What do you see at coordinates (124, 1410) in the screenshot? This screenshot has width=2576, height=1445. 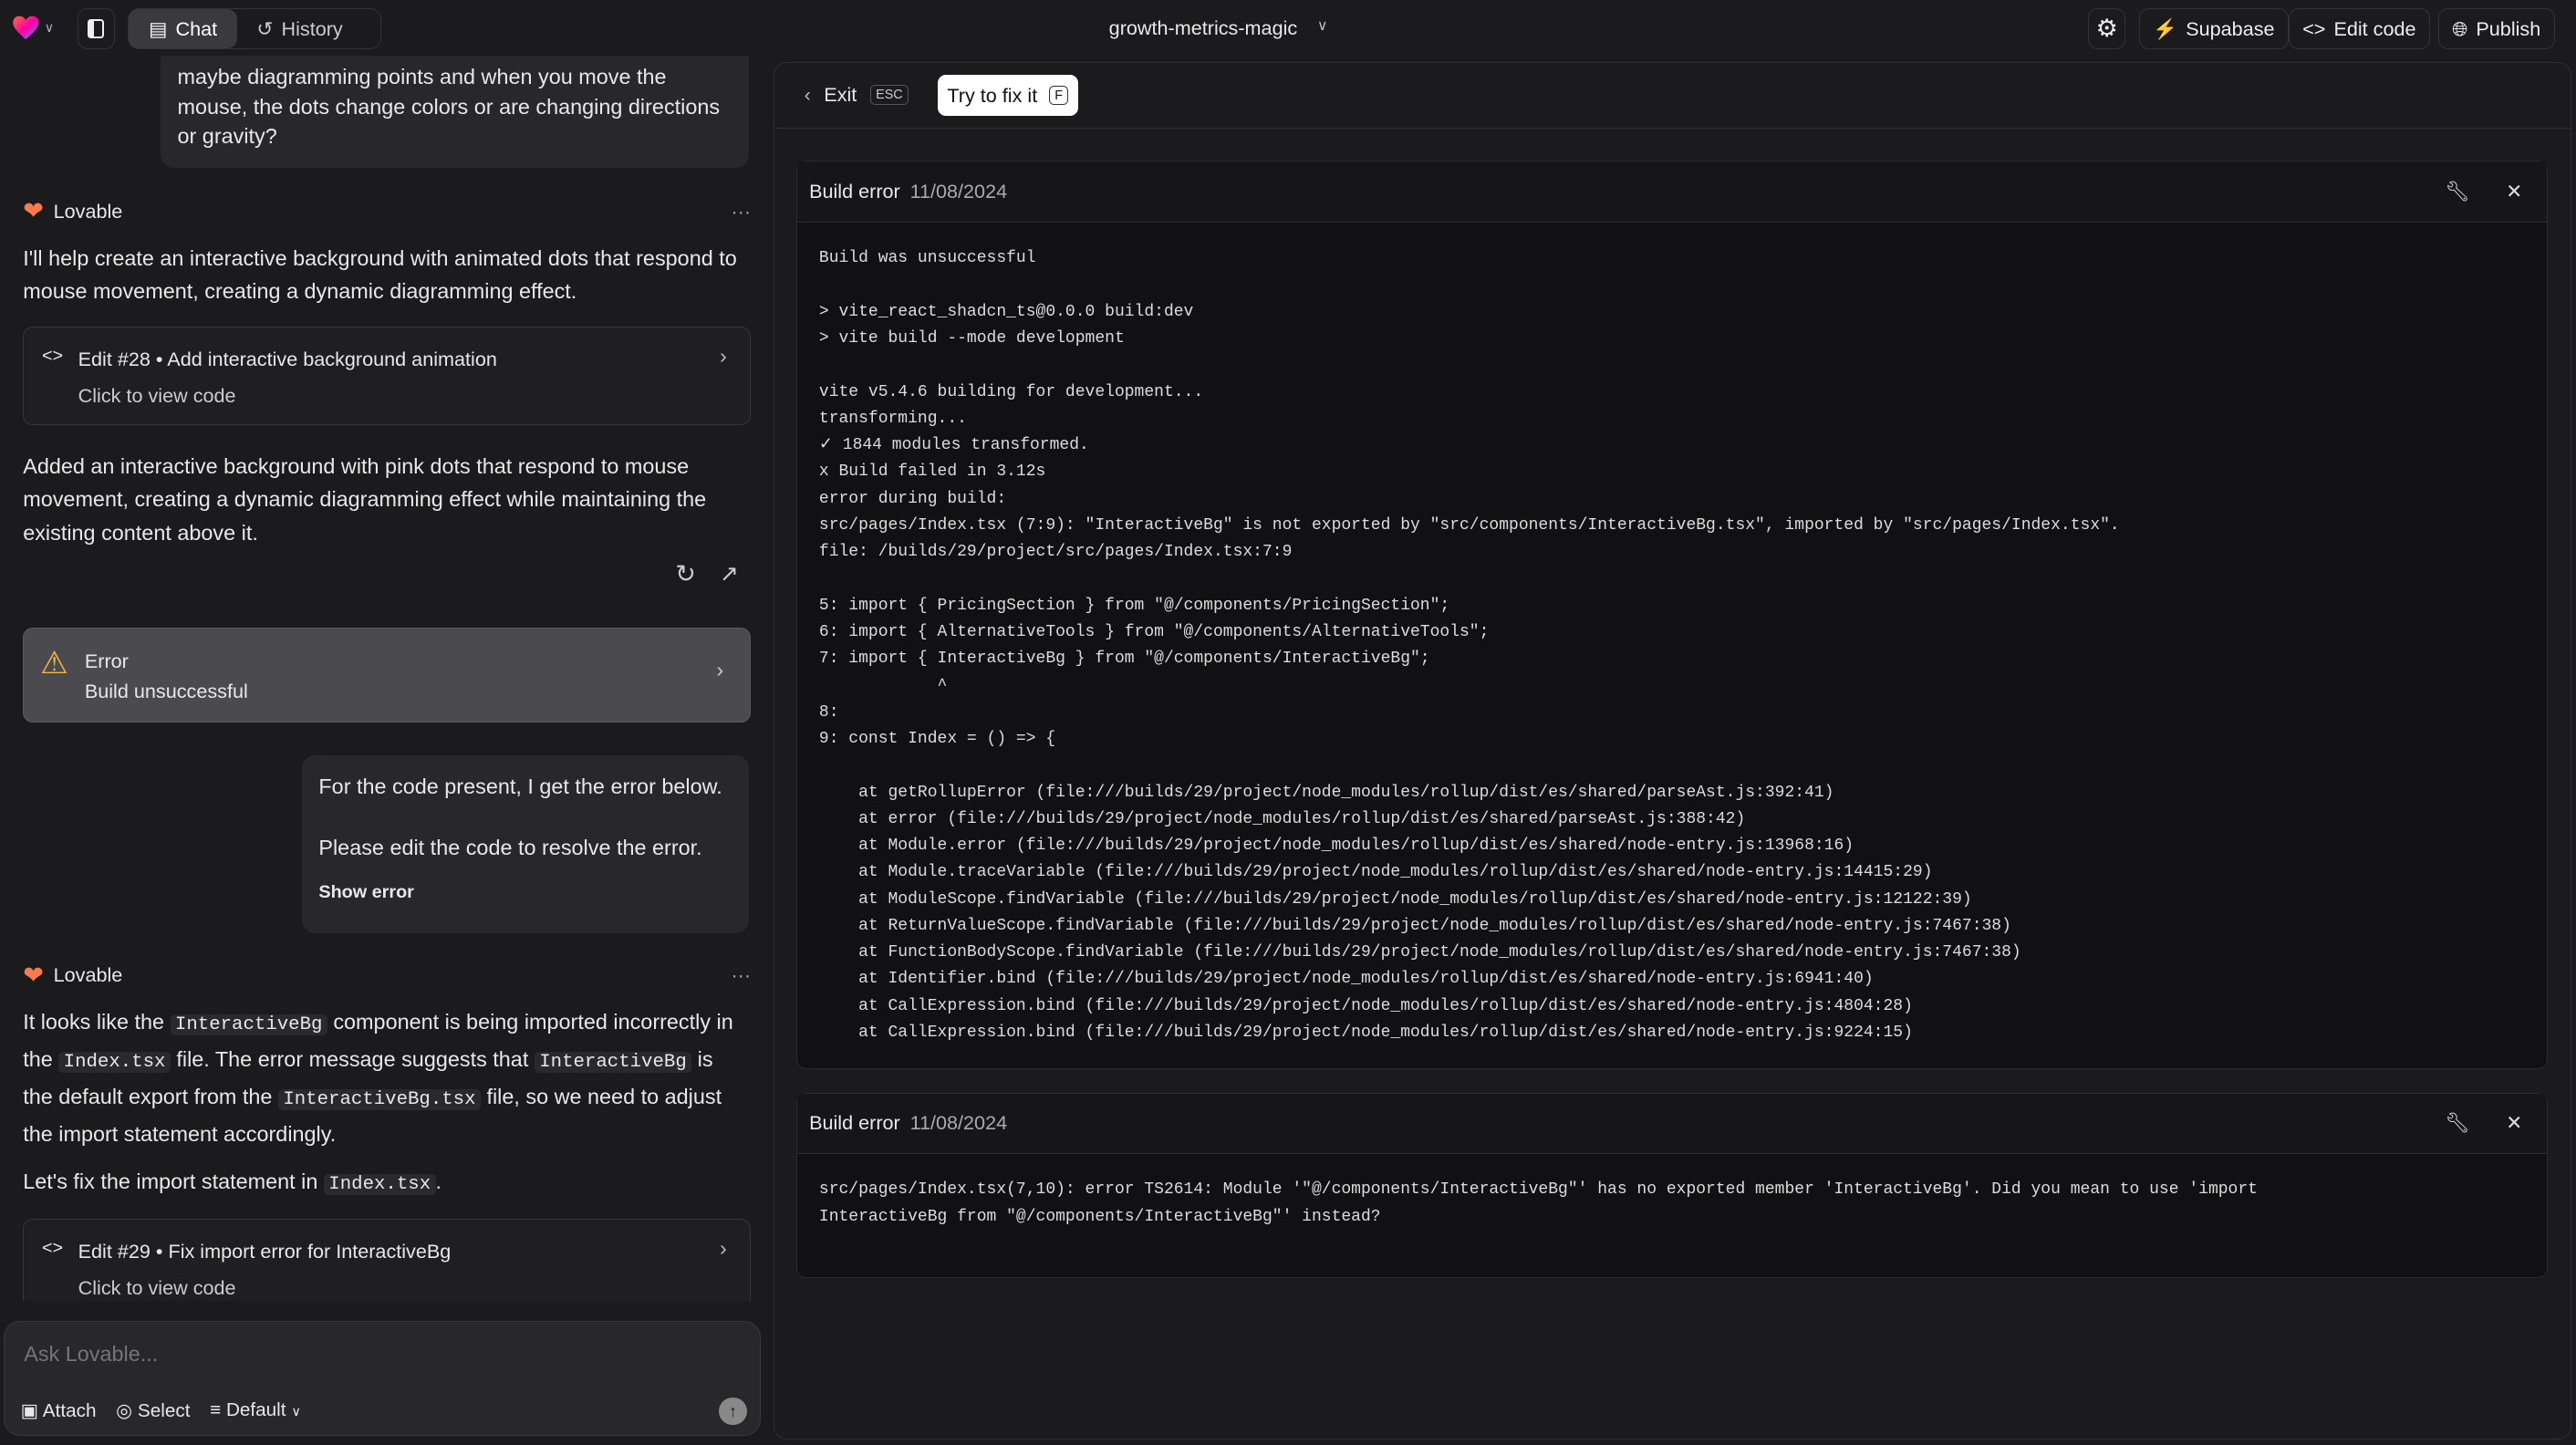 I see `target-icon: ◎` at bounding box center [124, 1410].